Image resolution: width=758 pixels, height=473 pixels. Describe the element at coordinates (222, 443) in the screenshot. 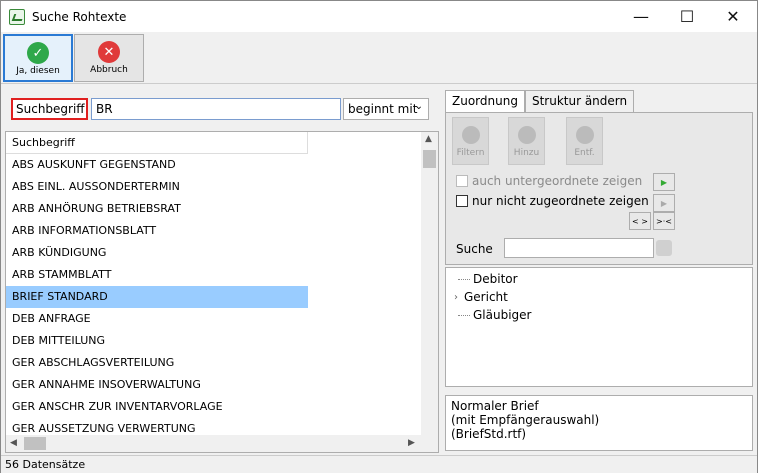

I see `horizontal-scrollbar: ◀ ▶` at that location.